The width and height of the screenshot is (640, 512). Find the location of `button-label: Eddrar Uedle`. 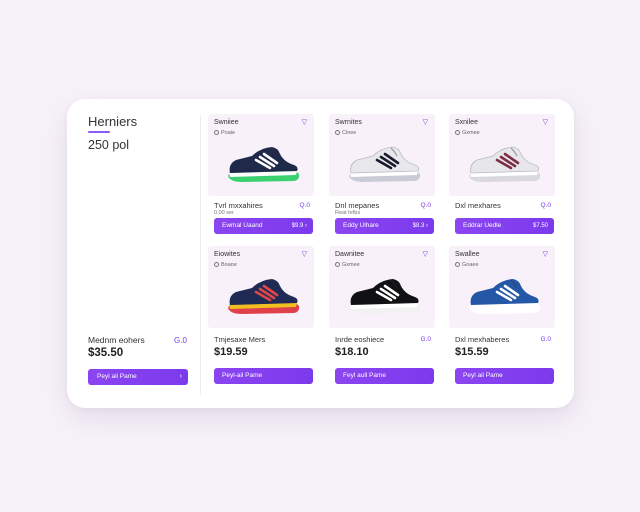

button-label: Eddrar Uedle is located at coordinates (482, 225).